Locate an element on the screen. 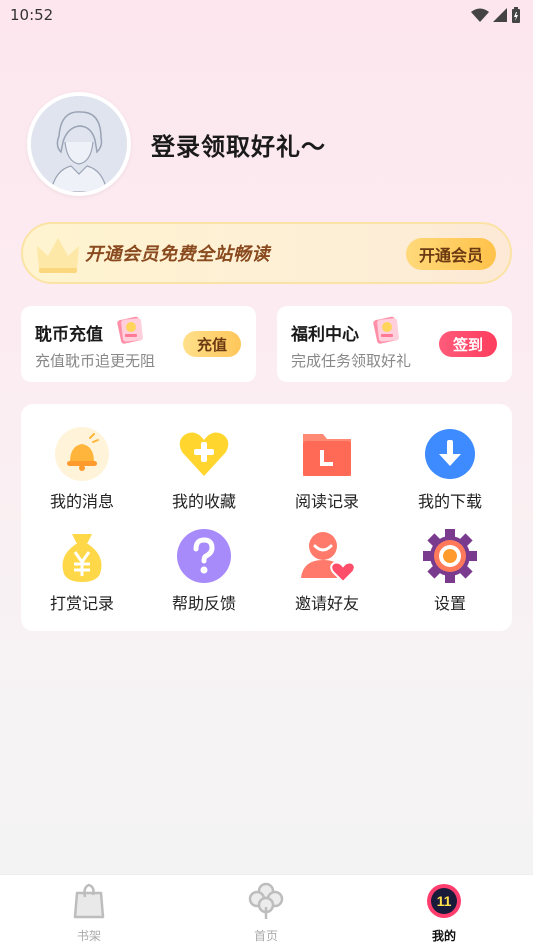 Image resolution: width=533 pixels, height=948 pixels. status-icons is located at coordinates (496, 15).